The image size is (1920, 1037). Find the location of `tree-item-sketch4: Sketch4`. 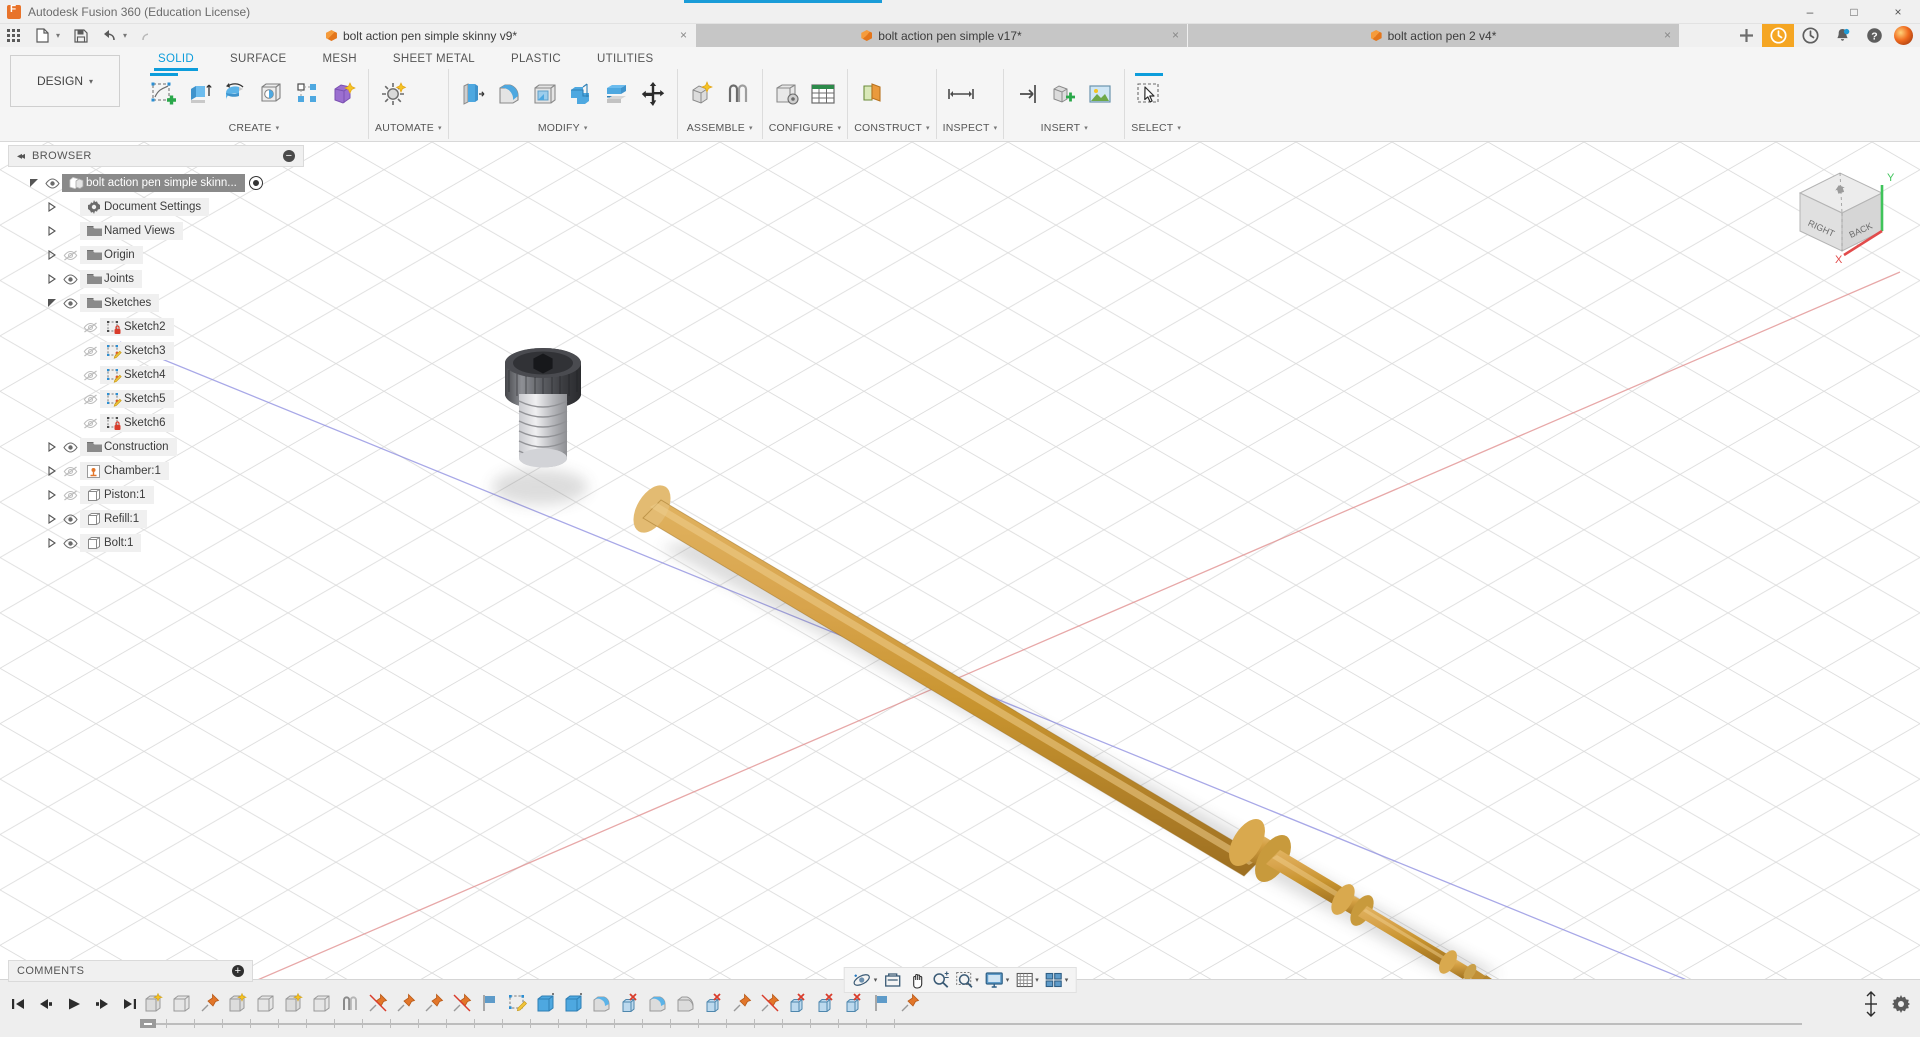

tree-item-sketch4: Sketch4 is located at coordinates (156, 375).